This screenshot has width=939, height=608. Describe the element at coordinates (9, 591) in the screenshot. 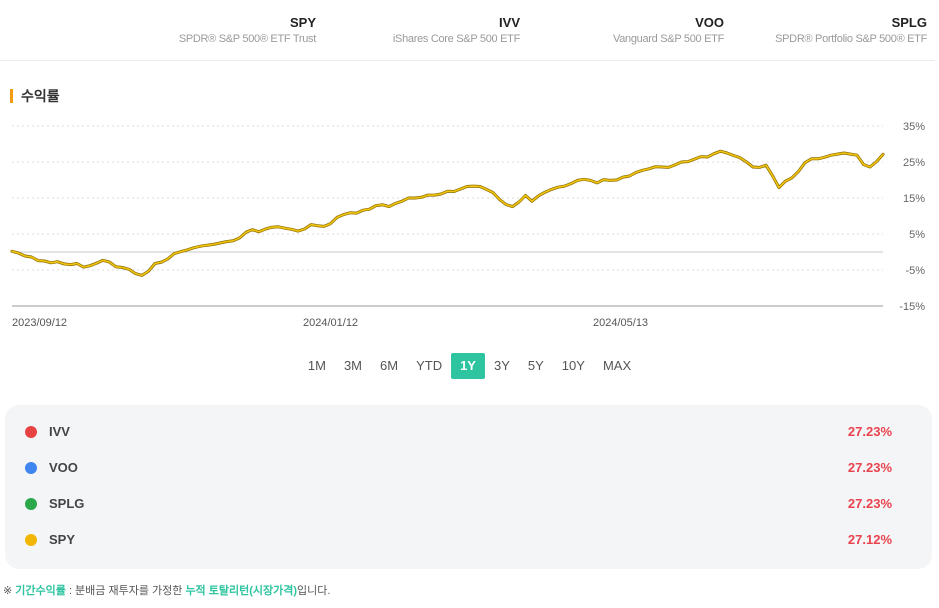

I see `footnote-prefix: ※` at that location.